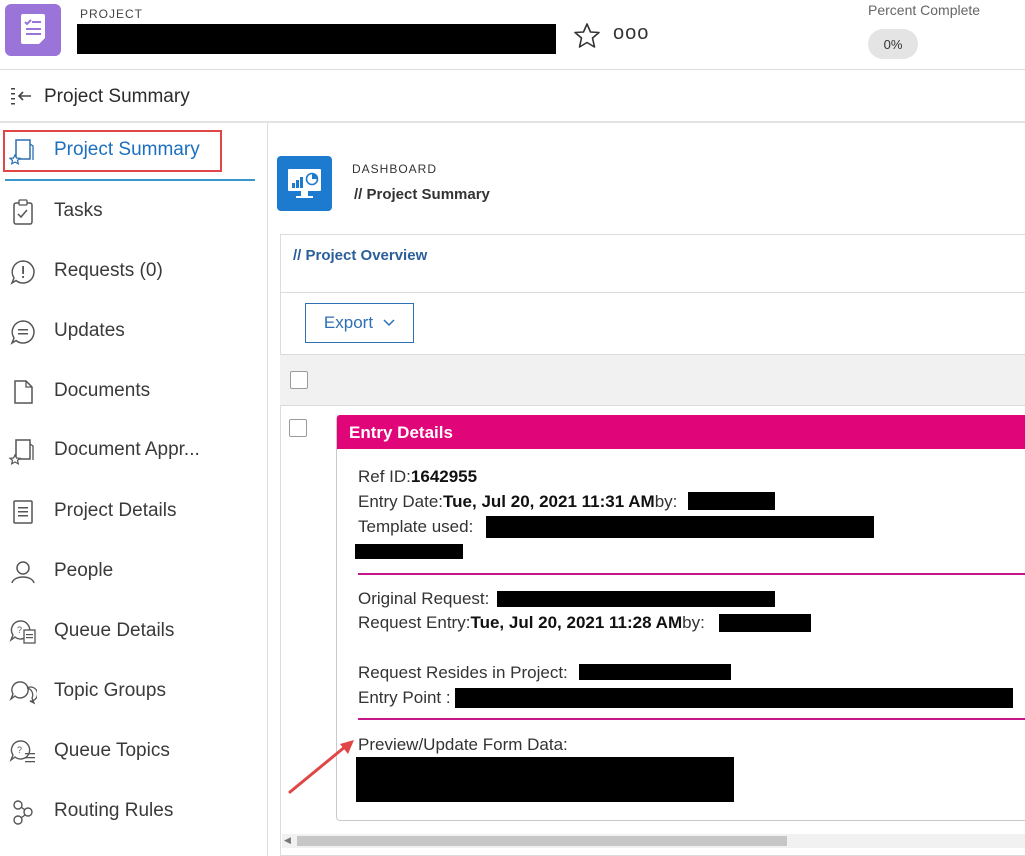  I want to click on sidebar-item-label: Queue Topics, so click(112, 750).